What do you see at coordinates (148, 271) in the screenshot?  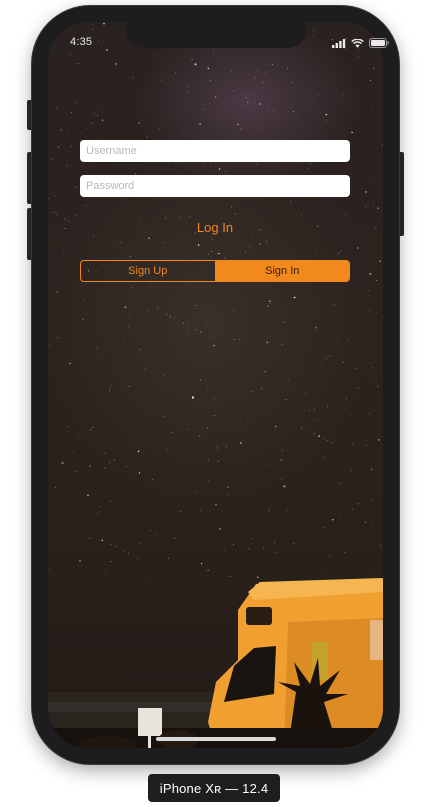 I see `segment-sign-up: Sign Up` at bounding box center [148, 271].